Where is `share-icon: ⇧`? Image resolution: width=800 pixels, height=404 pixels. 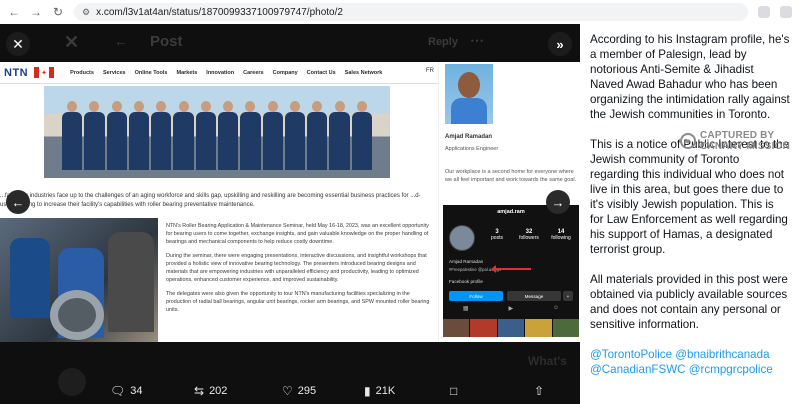 share-icon: ⇧ is located at coordinates (539, 391).